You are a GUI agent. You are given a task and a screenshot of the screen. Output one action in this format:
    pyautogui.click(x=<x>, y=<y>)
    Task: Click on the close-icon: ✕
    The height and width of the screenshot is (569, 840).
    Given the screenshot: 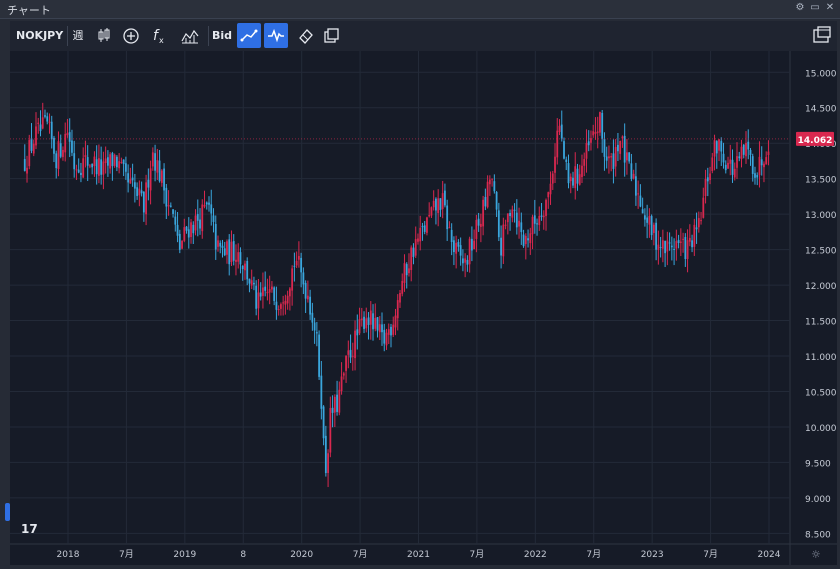 What is the action you would take?
    pyautogui.click(x=830, y=8)
    